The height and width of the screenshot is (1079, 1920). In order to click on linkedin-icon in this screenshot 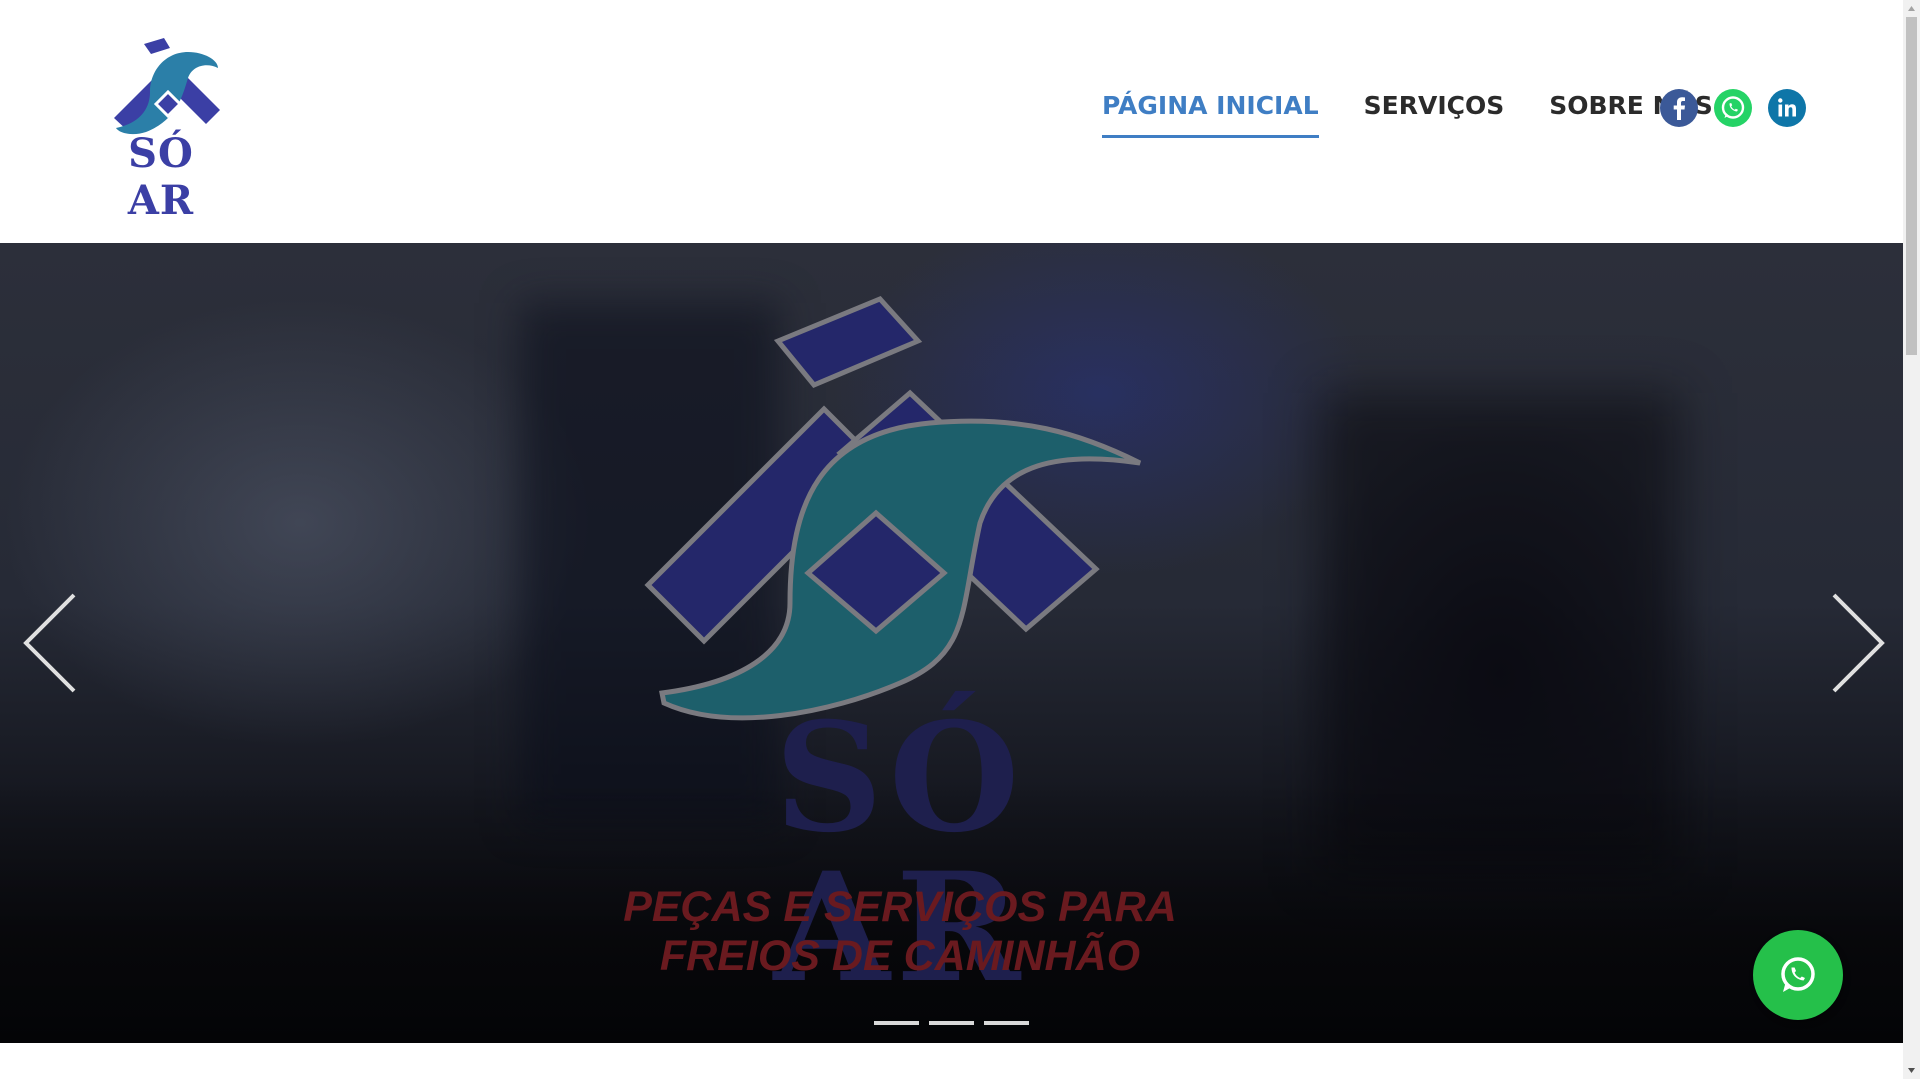, I will do `click(1787, 108)`.